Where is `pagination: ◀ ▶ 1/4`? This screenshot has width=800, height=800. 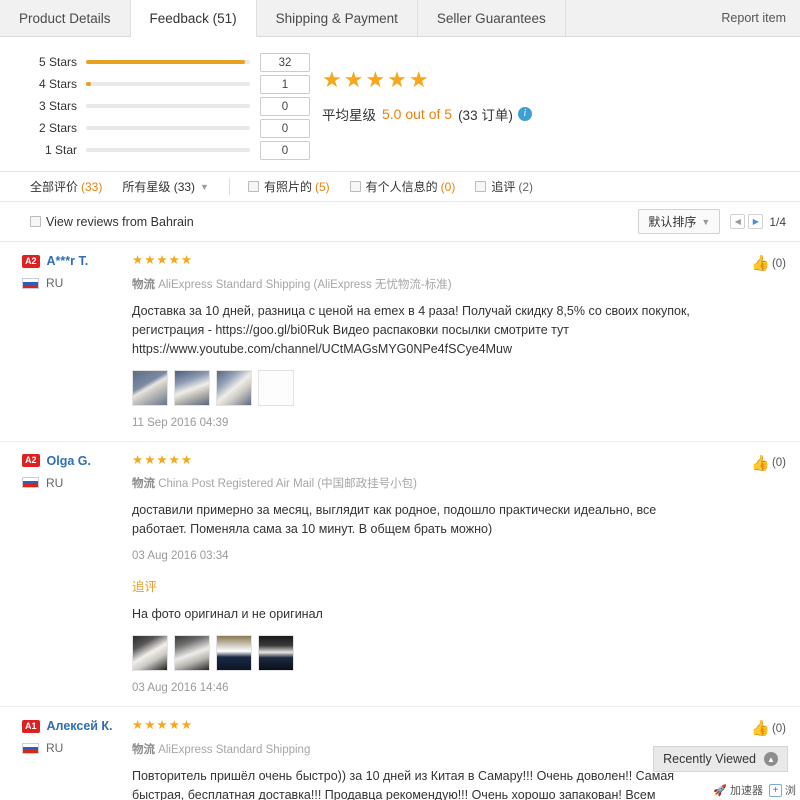 pagination: ◀ ▶ 1/4 is located at coordinates (758, 221).